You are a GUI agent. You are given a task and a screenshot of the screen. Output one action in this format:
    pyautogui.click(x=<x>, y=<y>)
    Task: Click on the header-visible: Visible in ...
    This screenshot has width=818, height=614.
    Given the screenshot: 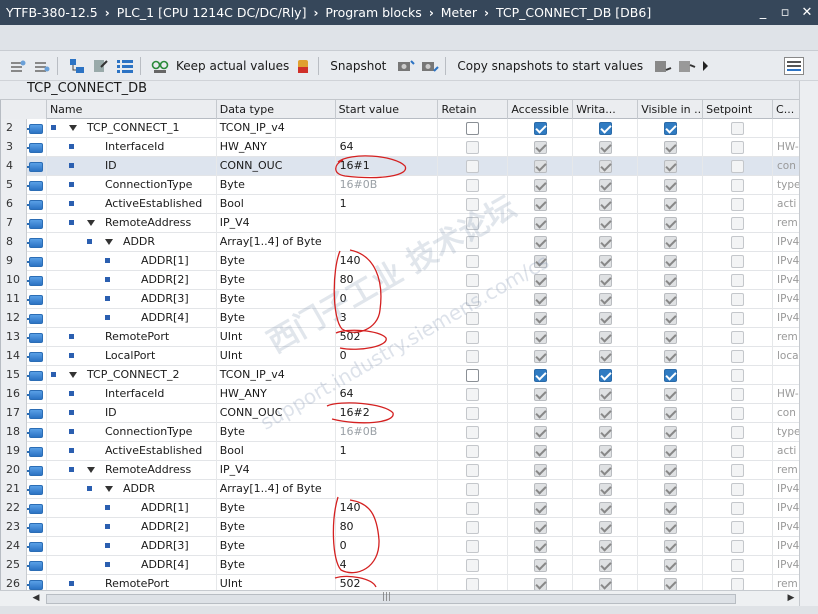 What is the action you would take?
    pyautogui.click(x=671, y=109)
    